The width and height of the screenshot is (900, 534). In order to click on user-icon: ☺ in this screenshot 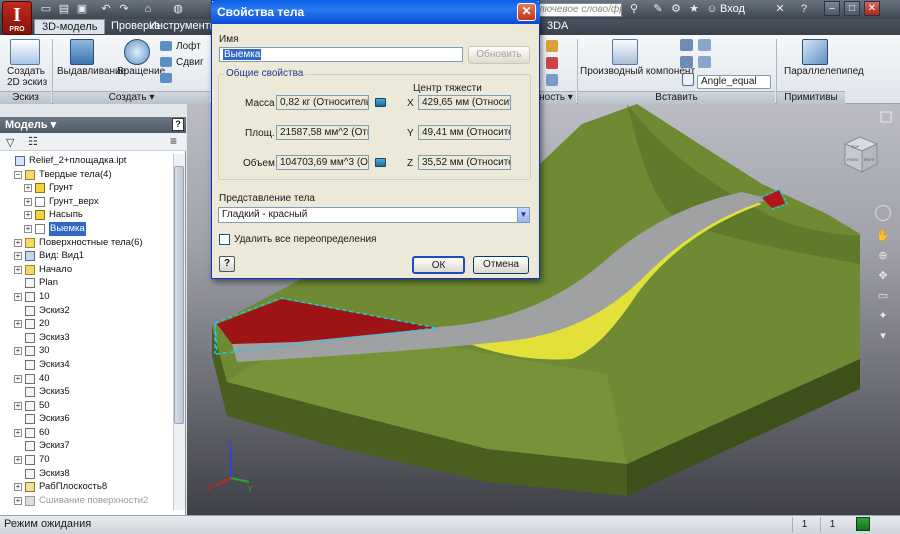, I will do `click(712, 9)`.